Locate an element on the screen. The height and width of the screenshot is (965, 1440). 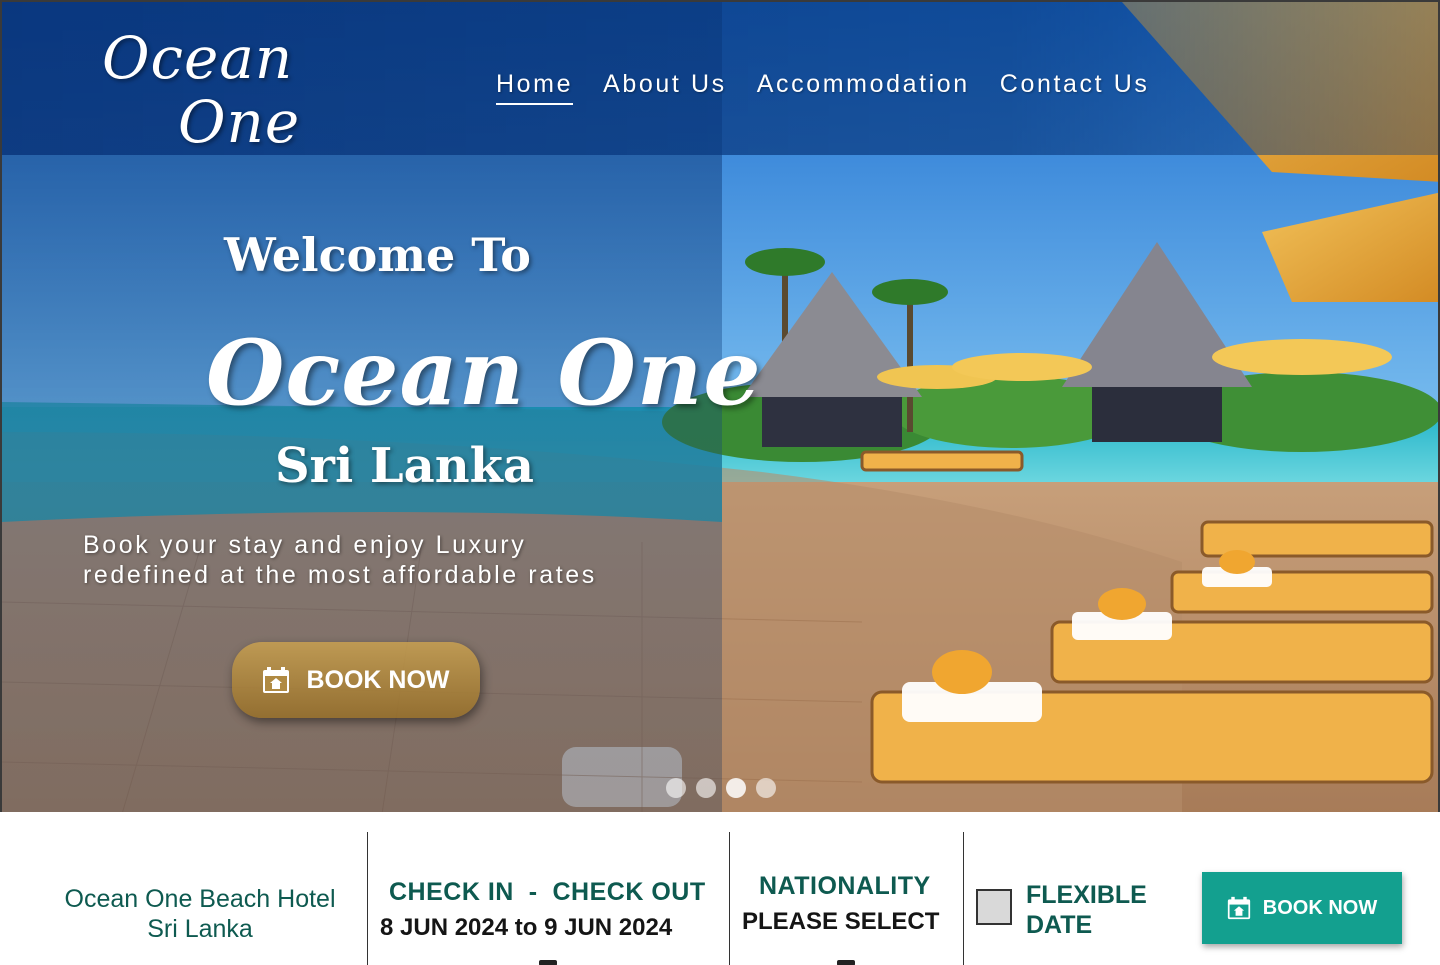
flexible-date-line1: FLEXIBLE is located at coordinates (1086, 895).